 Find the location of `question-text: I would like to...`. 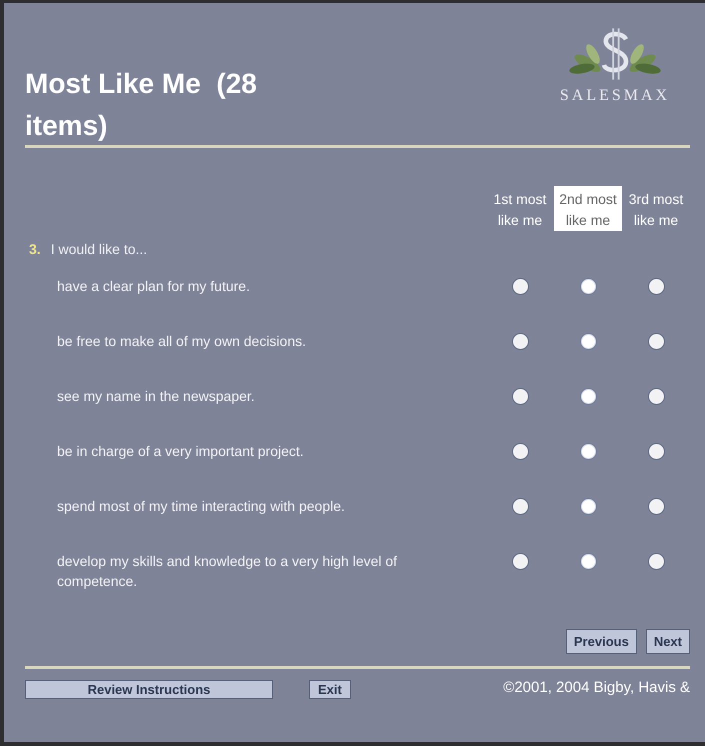

question-text: I would like to... is located at coordinates (99, 249).